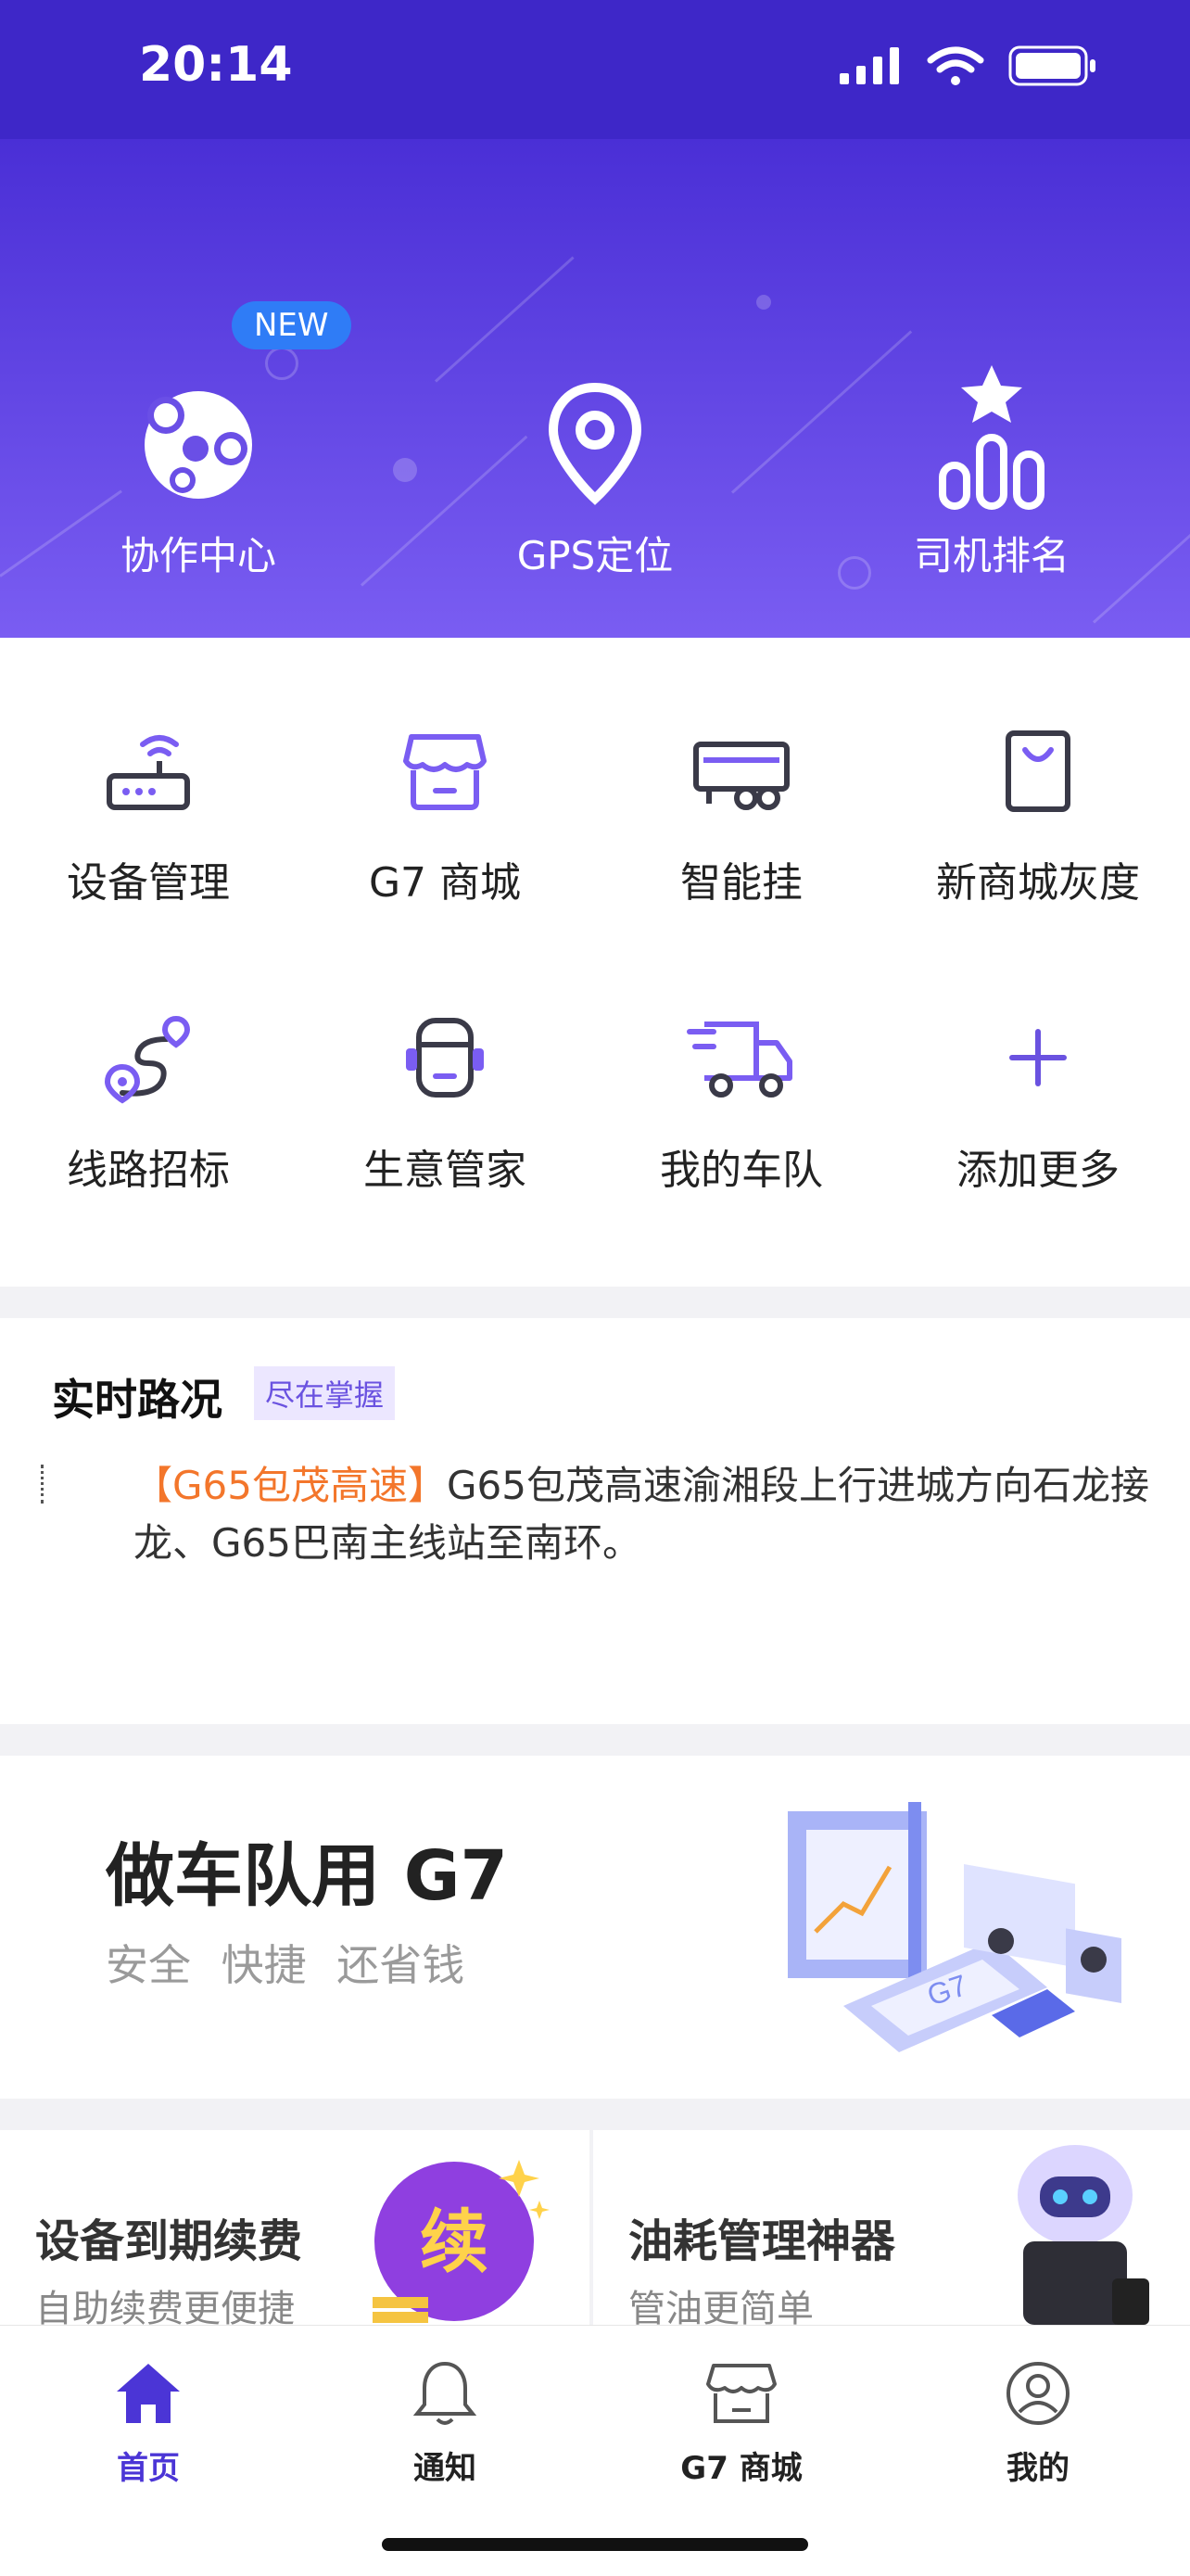 Image resolution: width=1190 pixels, height=2576 pixels. I want to click on card-fuel-management: 油耗管理神器 管油更简单, so click(891, 2227).